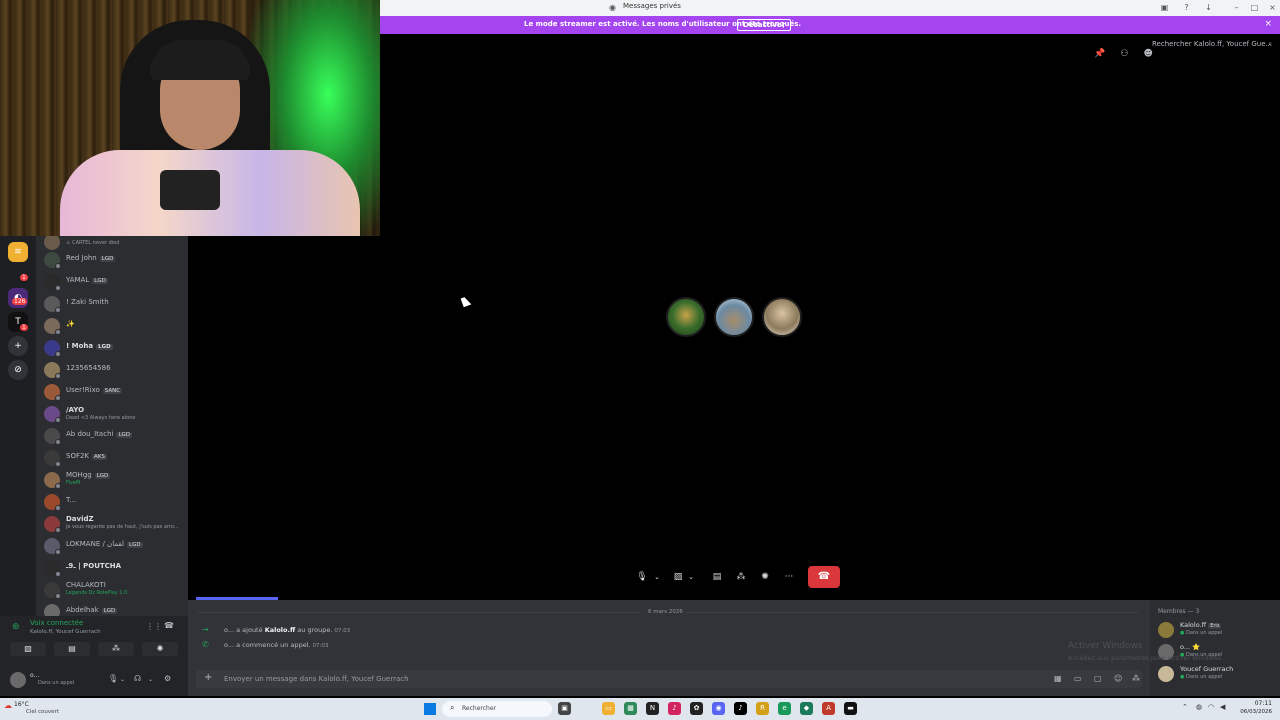 This screenshot has width=1280, height=720. What do you see at coordinates (200, 60) in the screenshot?
I see `webcam-person-cap` at bounding box center [200, 60].